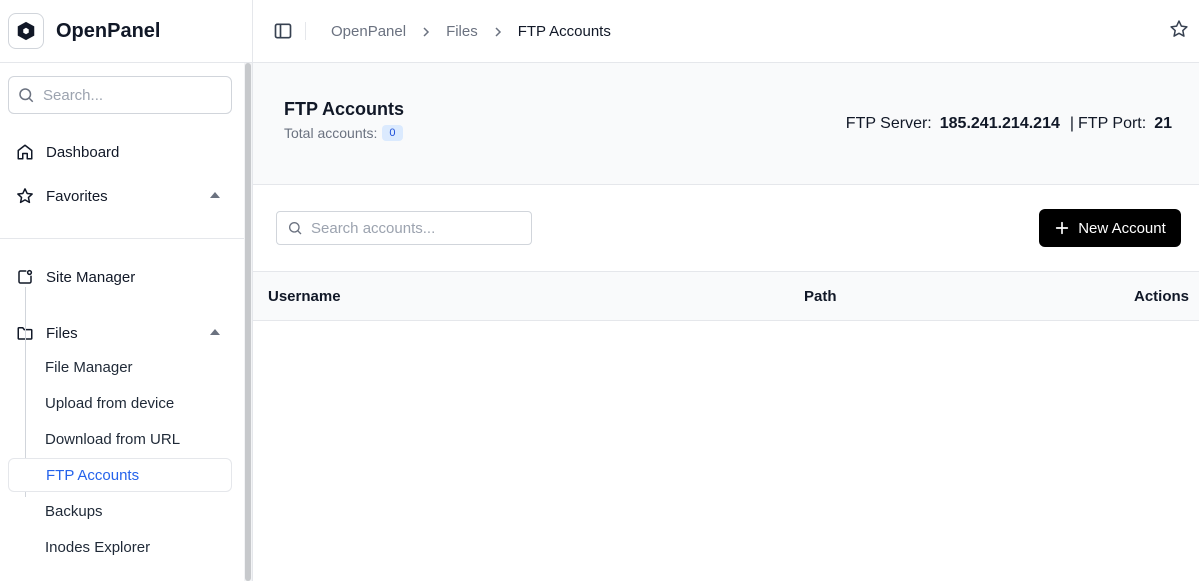 This screenshot has width=1199, height=581. What do you see at coordinates (128, 95) in the screenshot?
I see `sidebar-search-input` at bounding box center [128, 95].